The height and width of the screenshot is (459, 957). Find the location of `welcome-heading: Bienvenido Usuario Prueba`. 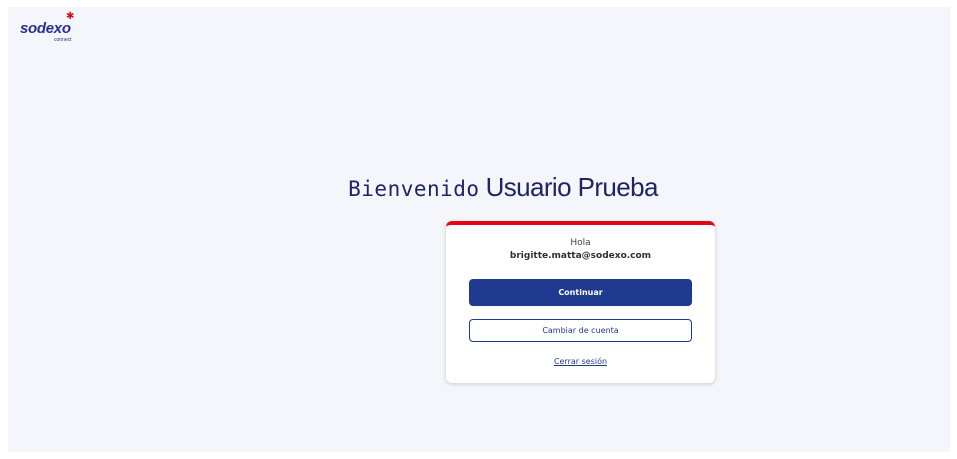

welcome-heading: Bienvenido Usuario Prueba is located at coordinates (482, 187).